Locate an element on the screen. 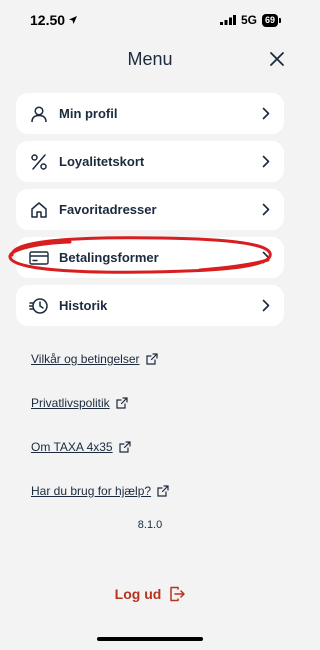 This screenshot has width=320, height=650. link-label: Vilkår og betingelser is located at coordinates (85, 359).